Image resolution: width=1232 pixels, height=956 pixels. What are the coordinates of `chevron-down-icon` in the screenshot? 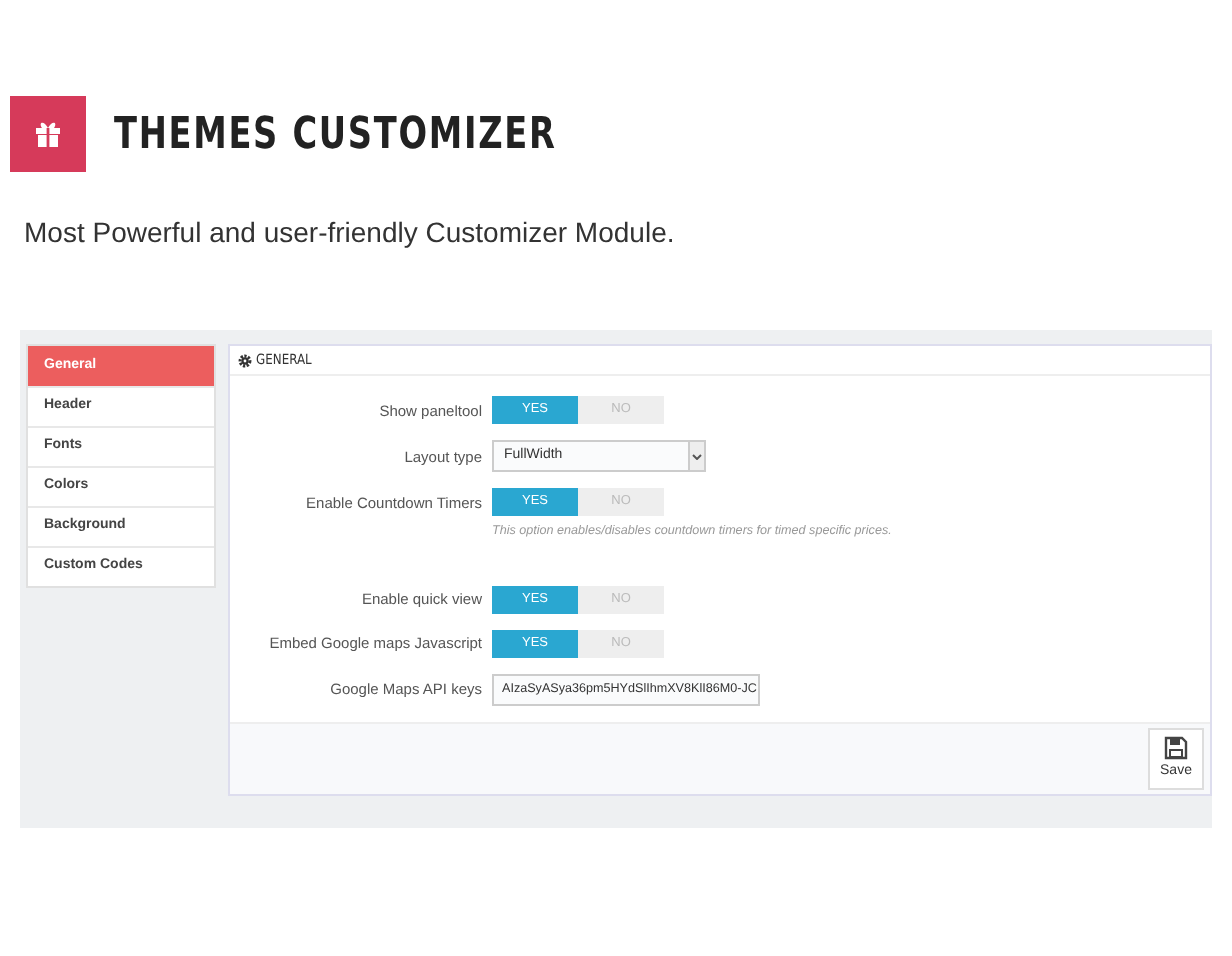 It's located at (697, 456).